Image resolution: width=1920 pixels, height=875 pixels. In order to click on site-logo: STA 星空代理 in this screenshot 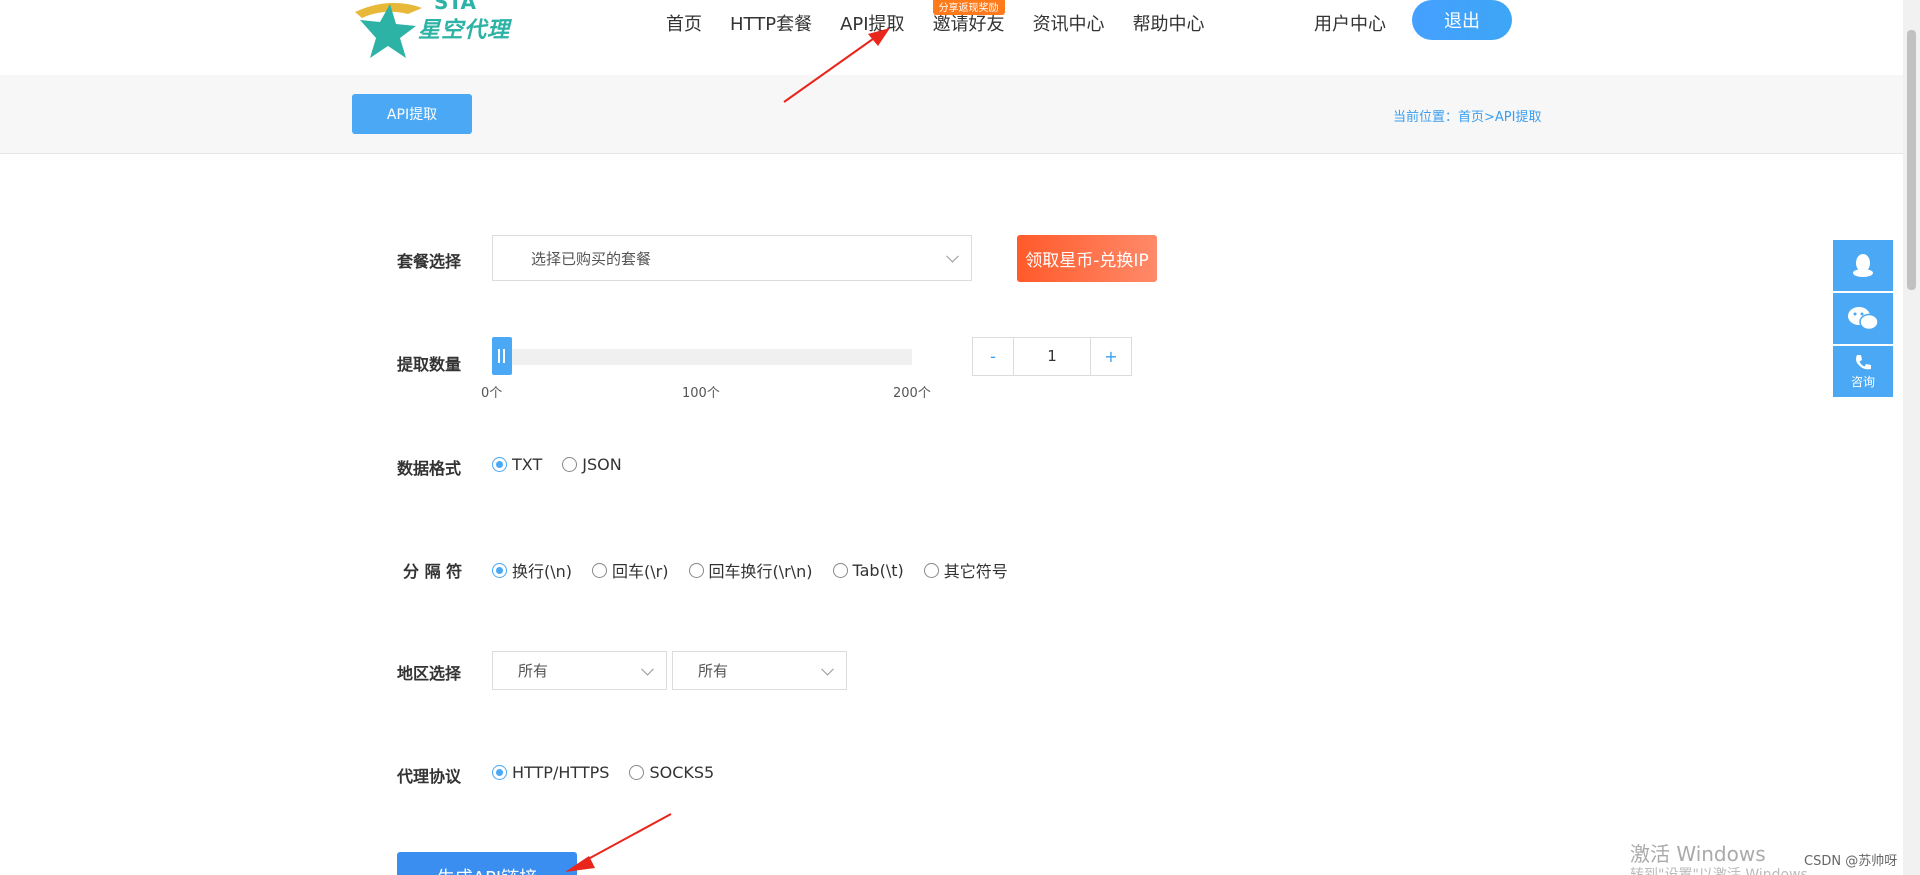, I will do `click(445, 30)`.